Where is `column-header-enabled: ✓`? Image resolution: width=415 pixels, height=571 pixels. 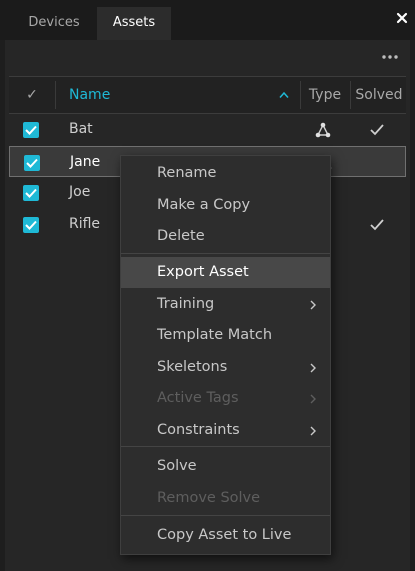
column-header-enabled: ✓ is located at coordinates (32, 95).